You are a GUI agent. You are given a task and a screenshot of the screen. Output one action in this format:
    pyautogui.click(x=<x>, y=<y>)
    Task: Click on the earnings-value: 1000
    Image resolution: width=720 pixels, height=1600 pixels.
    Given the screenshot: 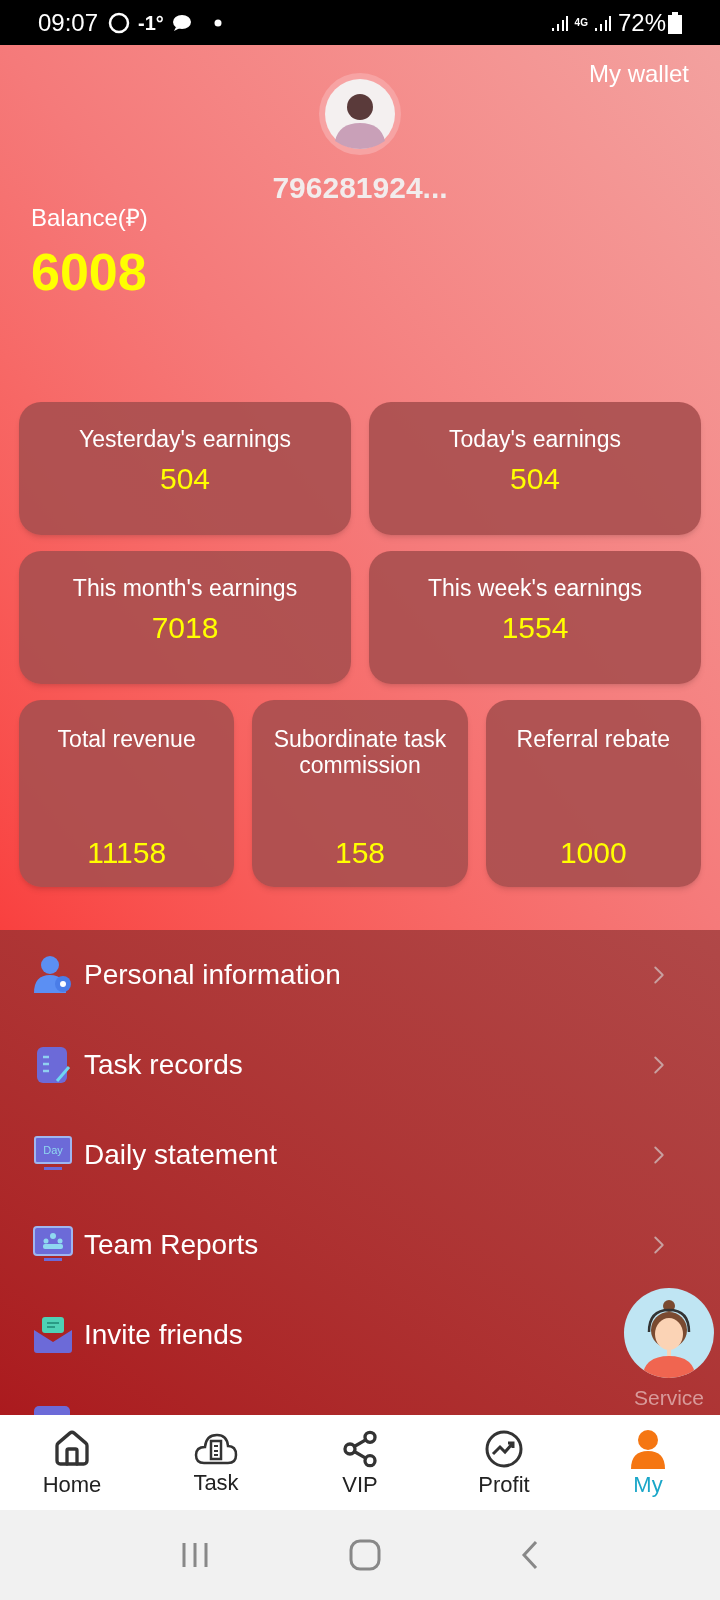 What is the action you would take?
    pyautogui.click(x=593, y=853)
    